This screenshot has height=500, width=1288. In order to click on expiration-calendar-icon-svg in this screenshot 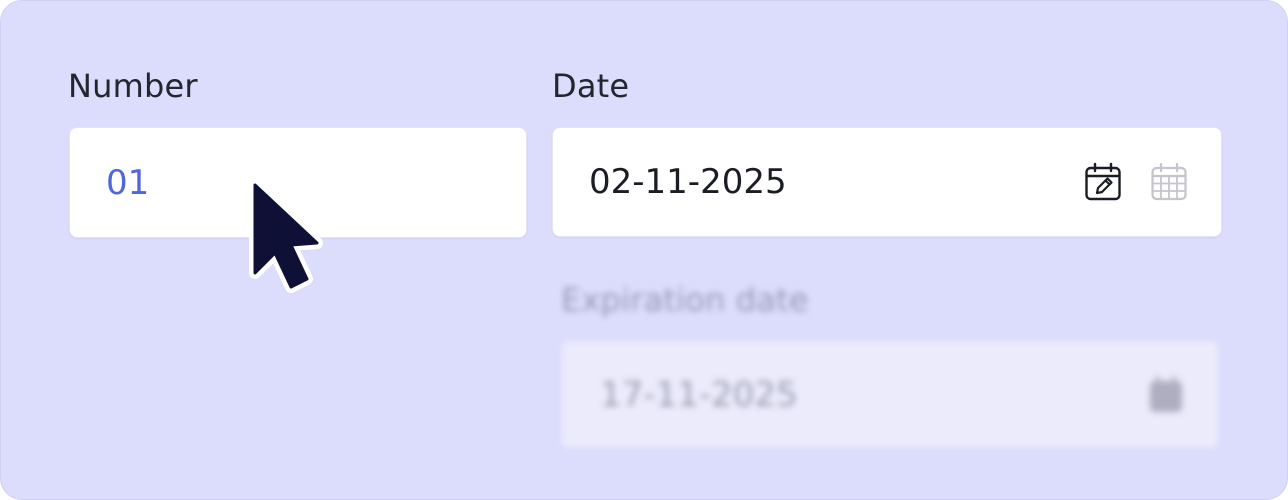, I will do `click(1166, 393)`.